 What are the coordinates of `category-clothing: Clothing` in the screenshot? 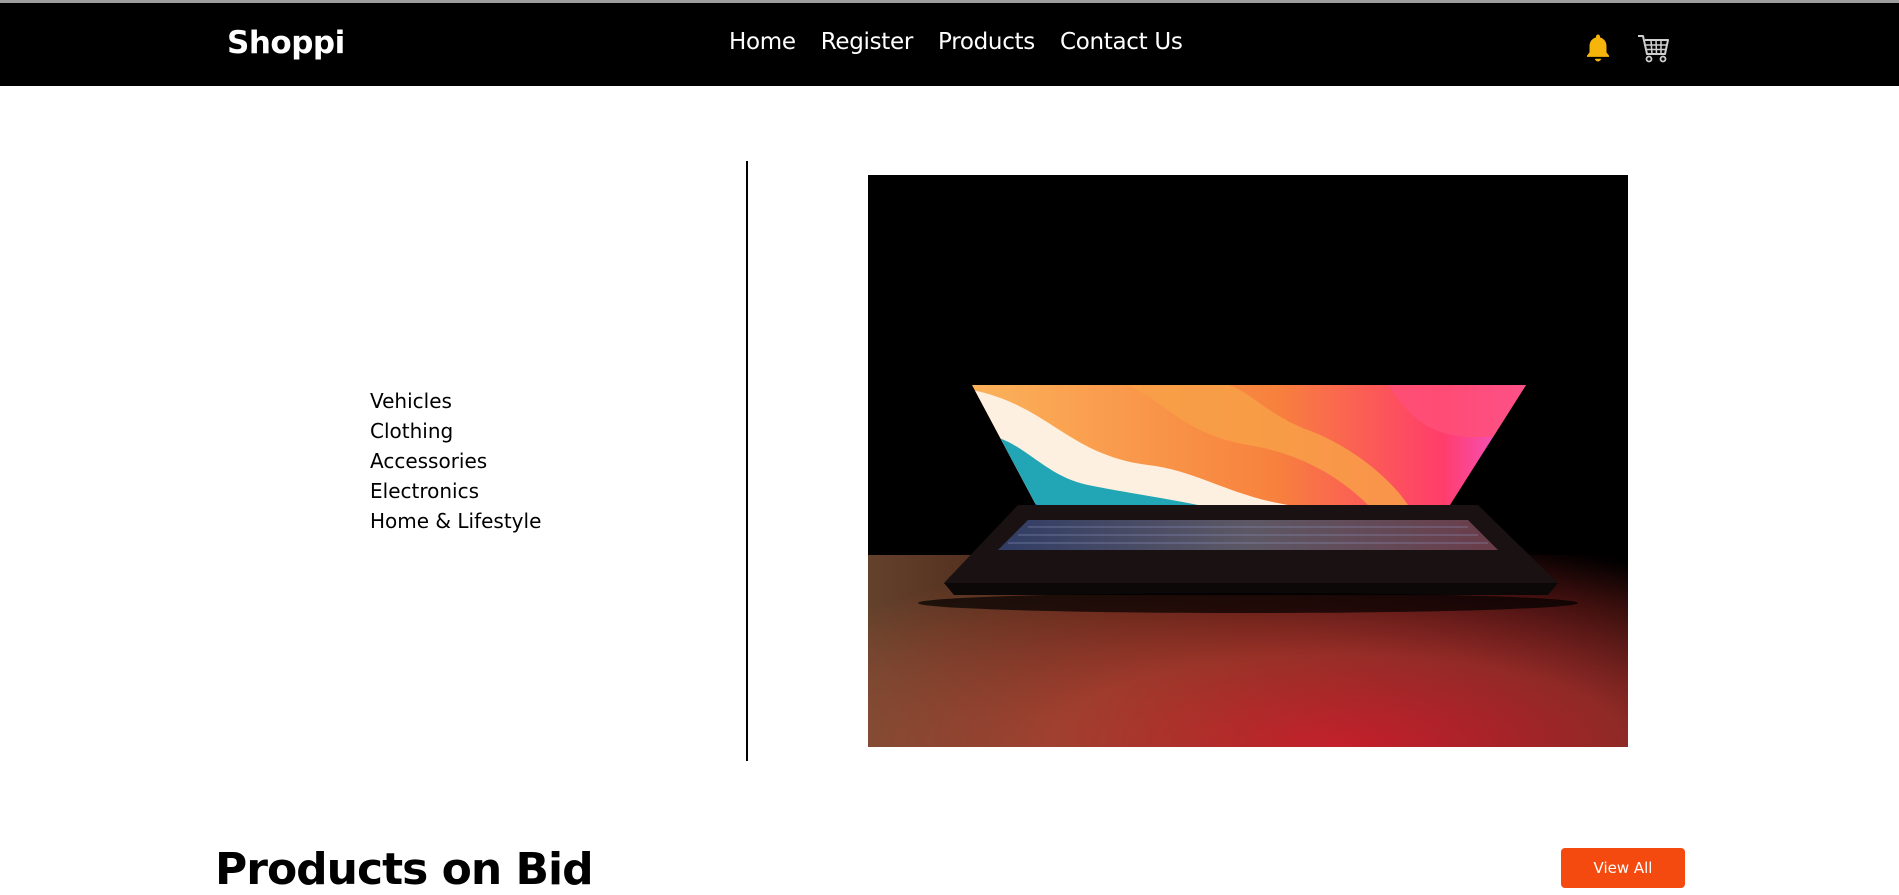 It's located at (455, 431).